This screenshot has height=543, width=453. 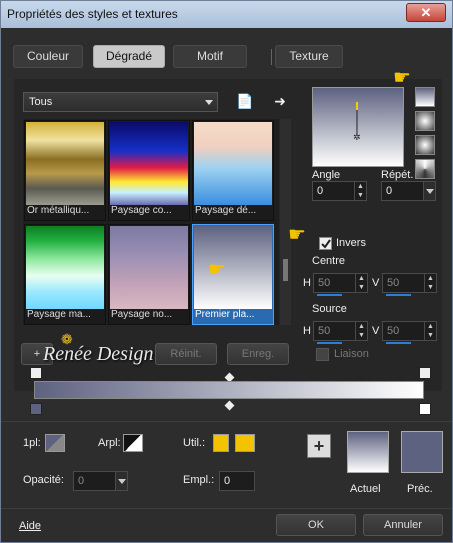 What do you see at coordinates (420, 489) in the screenshot?
I see `previous-label: Préc.` at bounding box center [420, 489].